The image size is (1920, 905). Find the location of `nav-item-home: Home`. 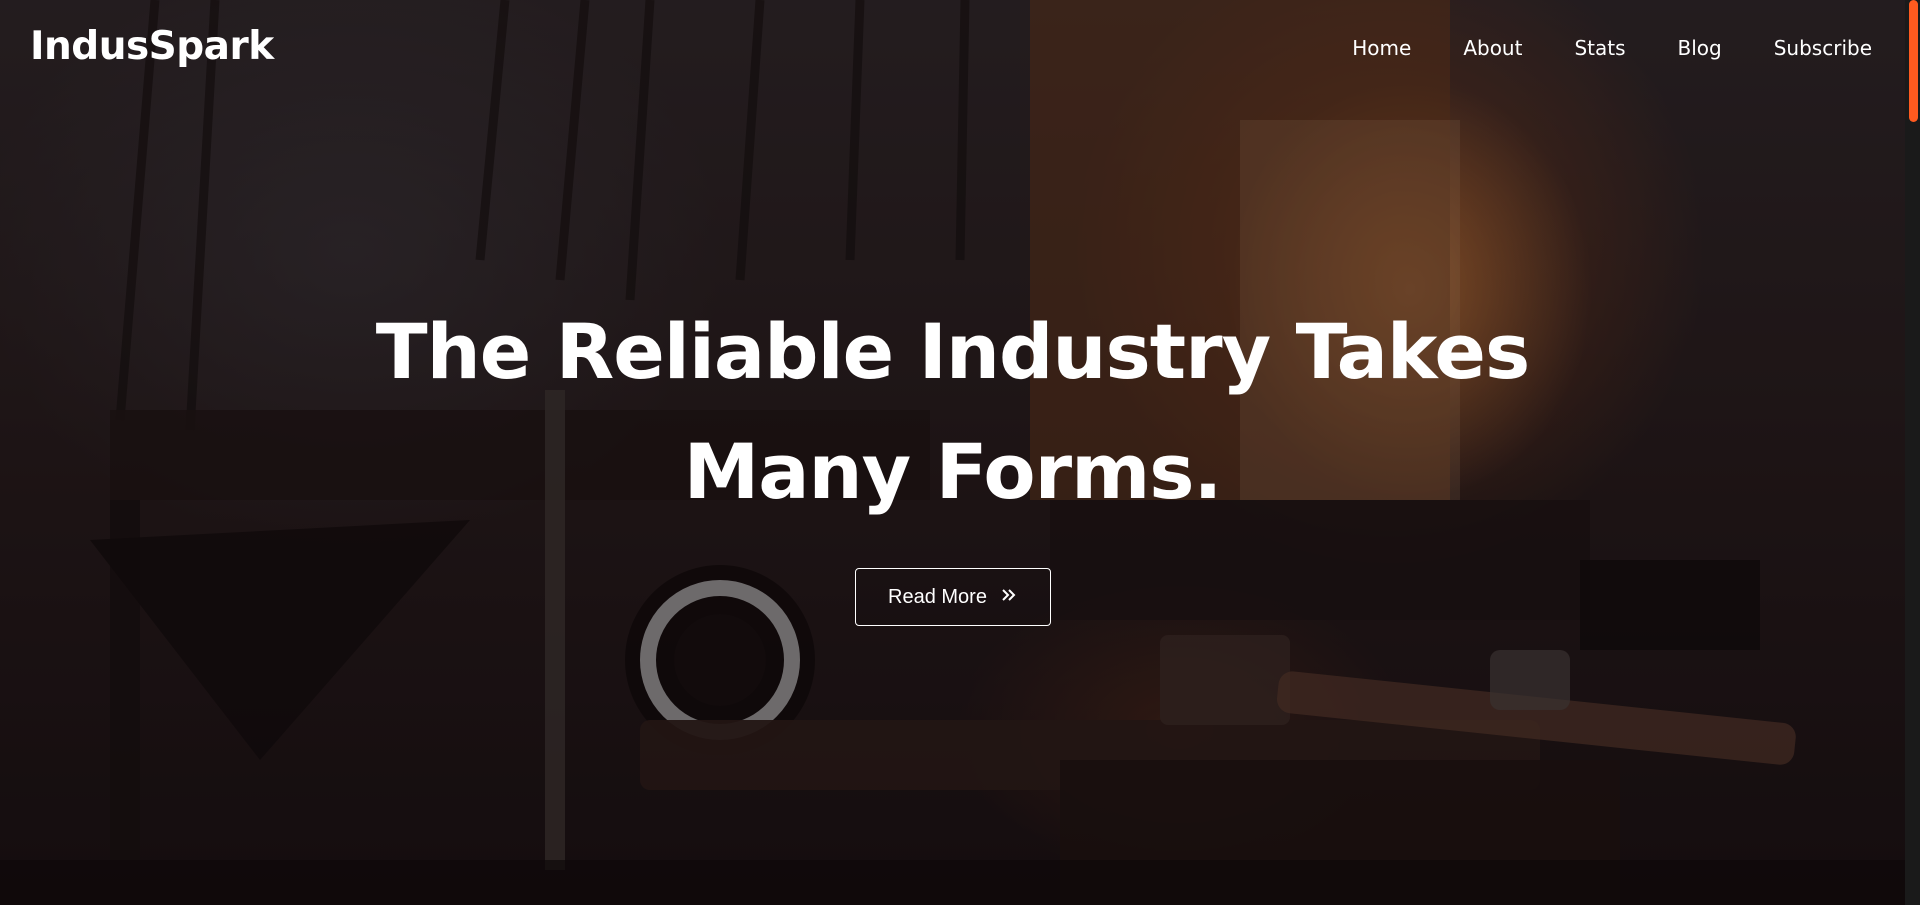

nav-item-home: Home is located at coordinates (1381, 48).